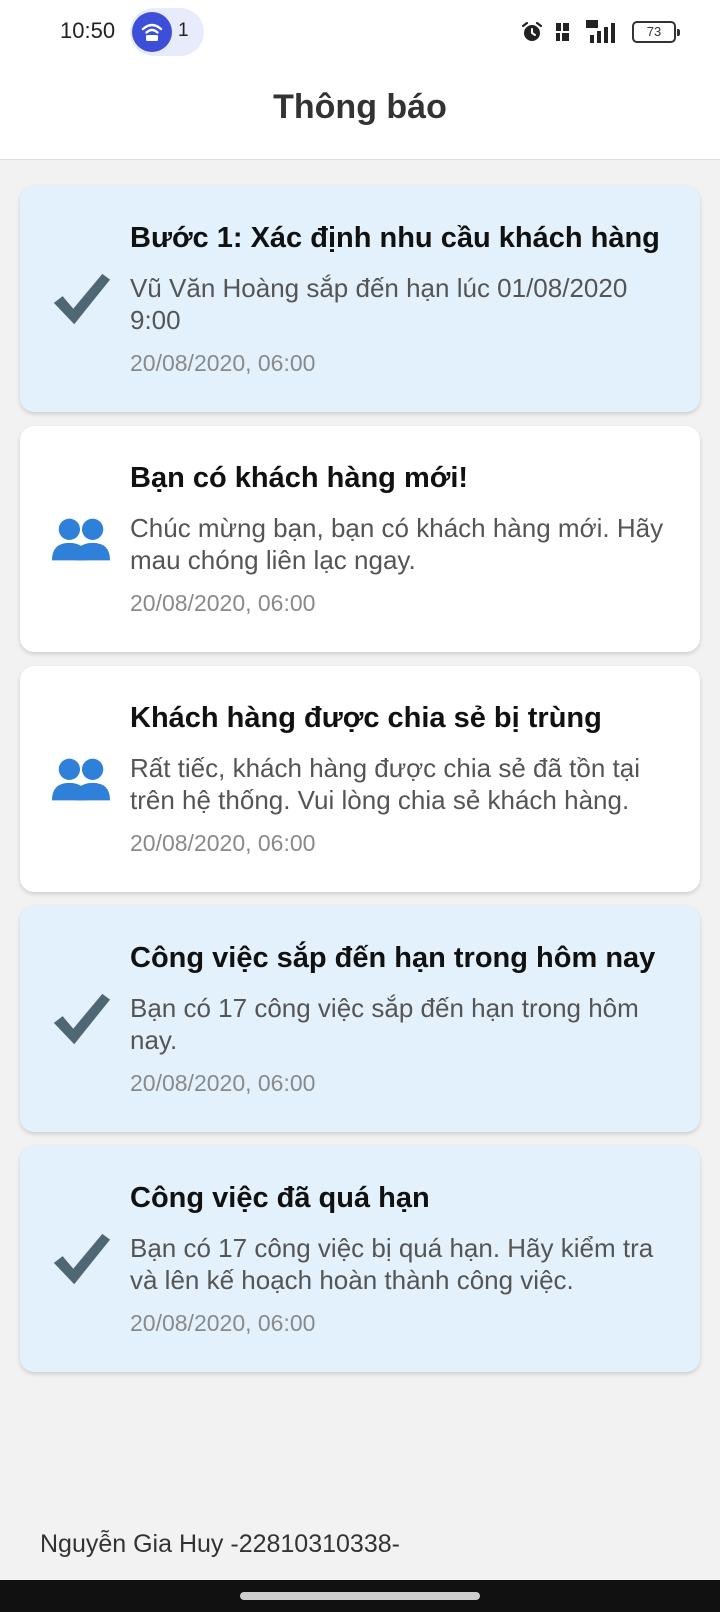 The width and height of the screenshot is (720, 1612). Describe the element at coordinates (360, 32) in the screenshot. I see `status-bar: 10:50 1 73` at that location.